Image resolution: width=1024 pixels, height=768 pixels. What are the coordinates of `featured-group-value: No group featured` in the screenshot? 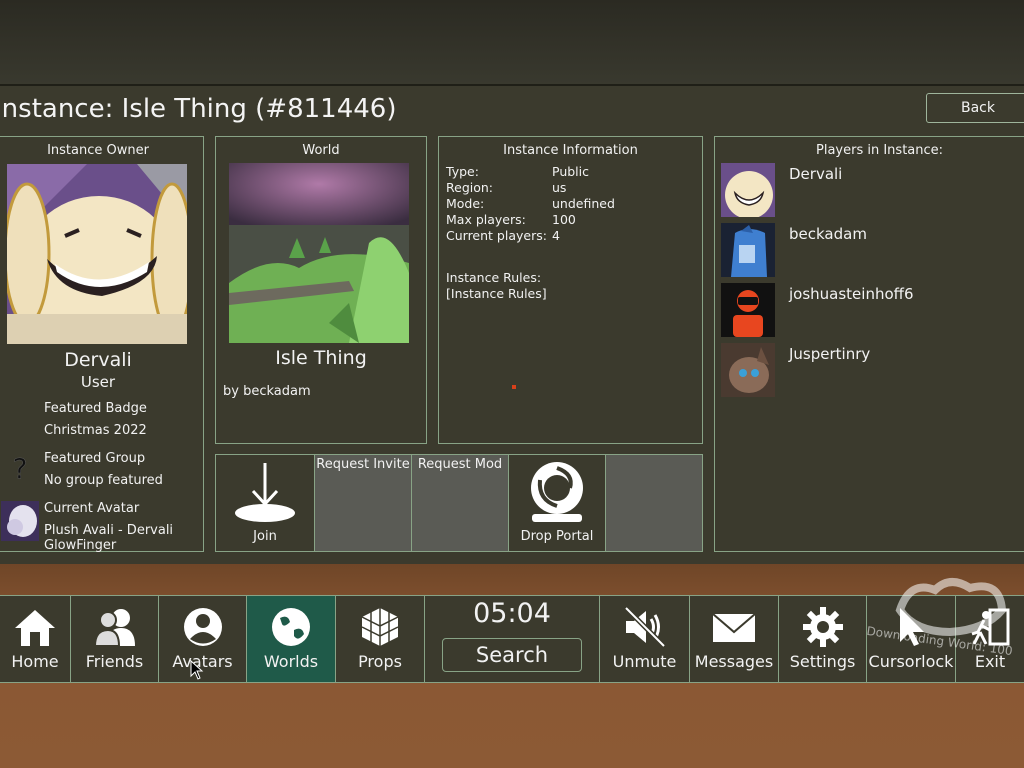 It's located at (103, 480).